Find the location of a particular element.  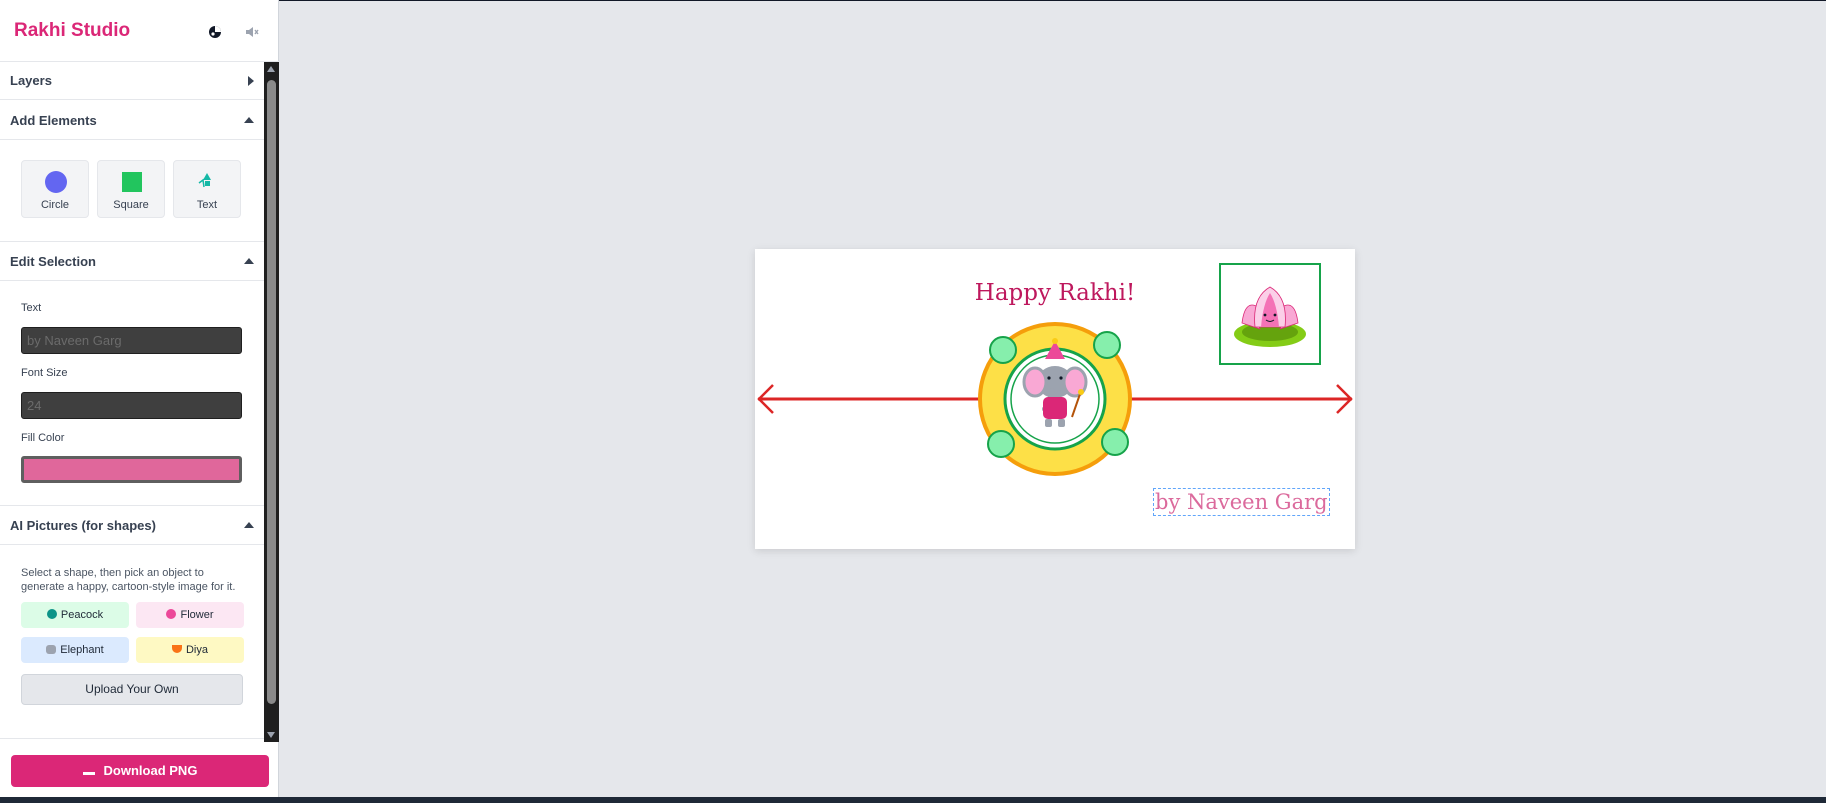

text-field-label: Text is located at coordinates (31, 308).